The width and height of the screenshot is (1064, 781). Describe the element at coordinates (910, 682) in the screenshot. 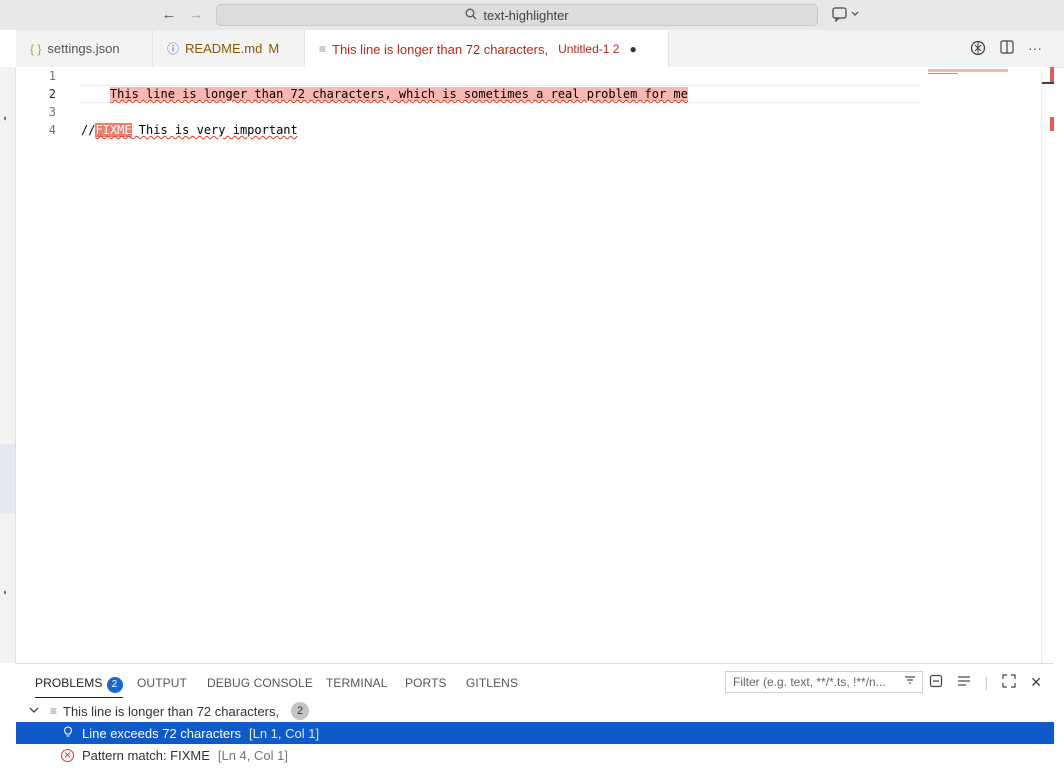

I see `filter-icon` at that location.